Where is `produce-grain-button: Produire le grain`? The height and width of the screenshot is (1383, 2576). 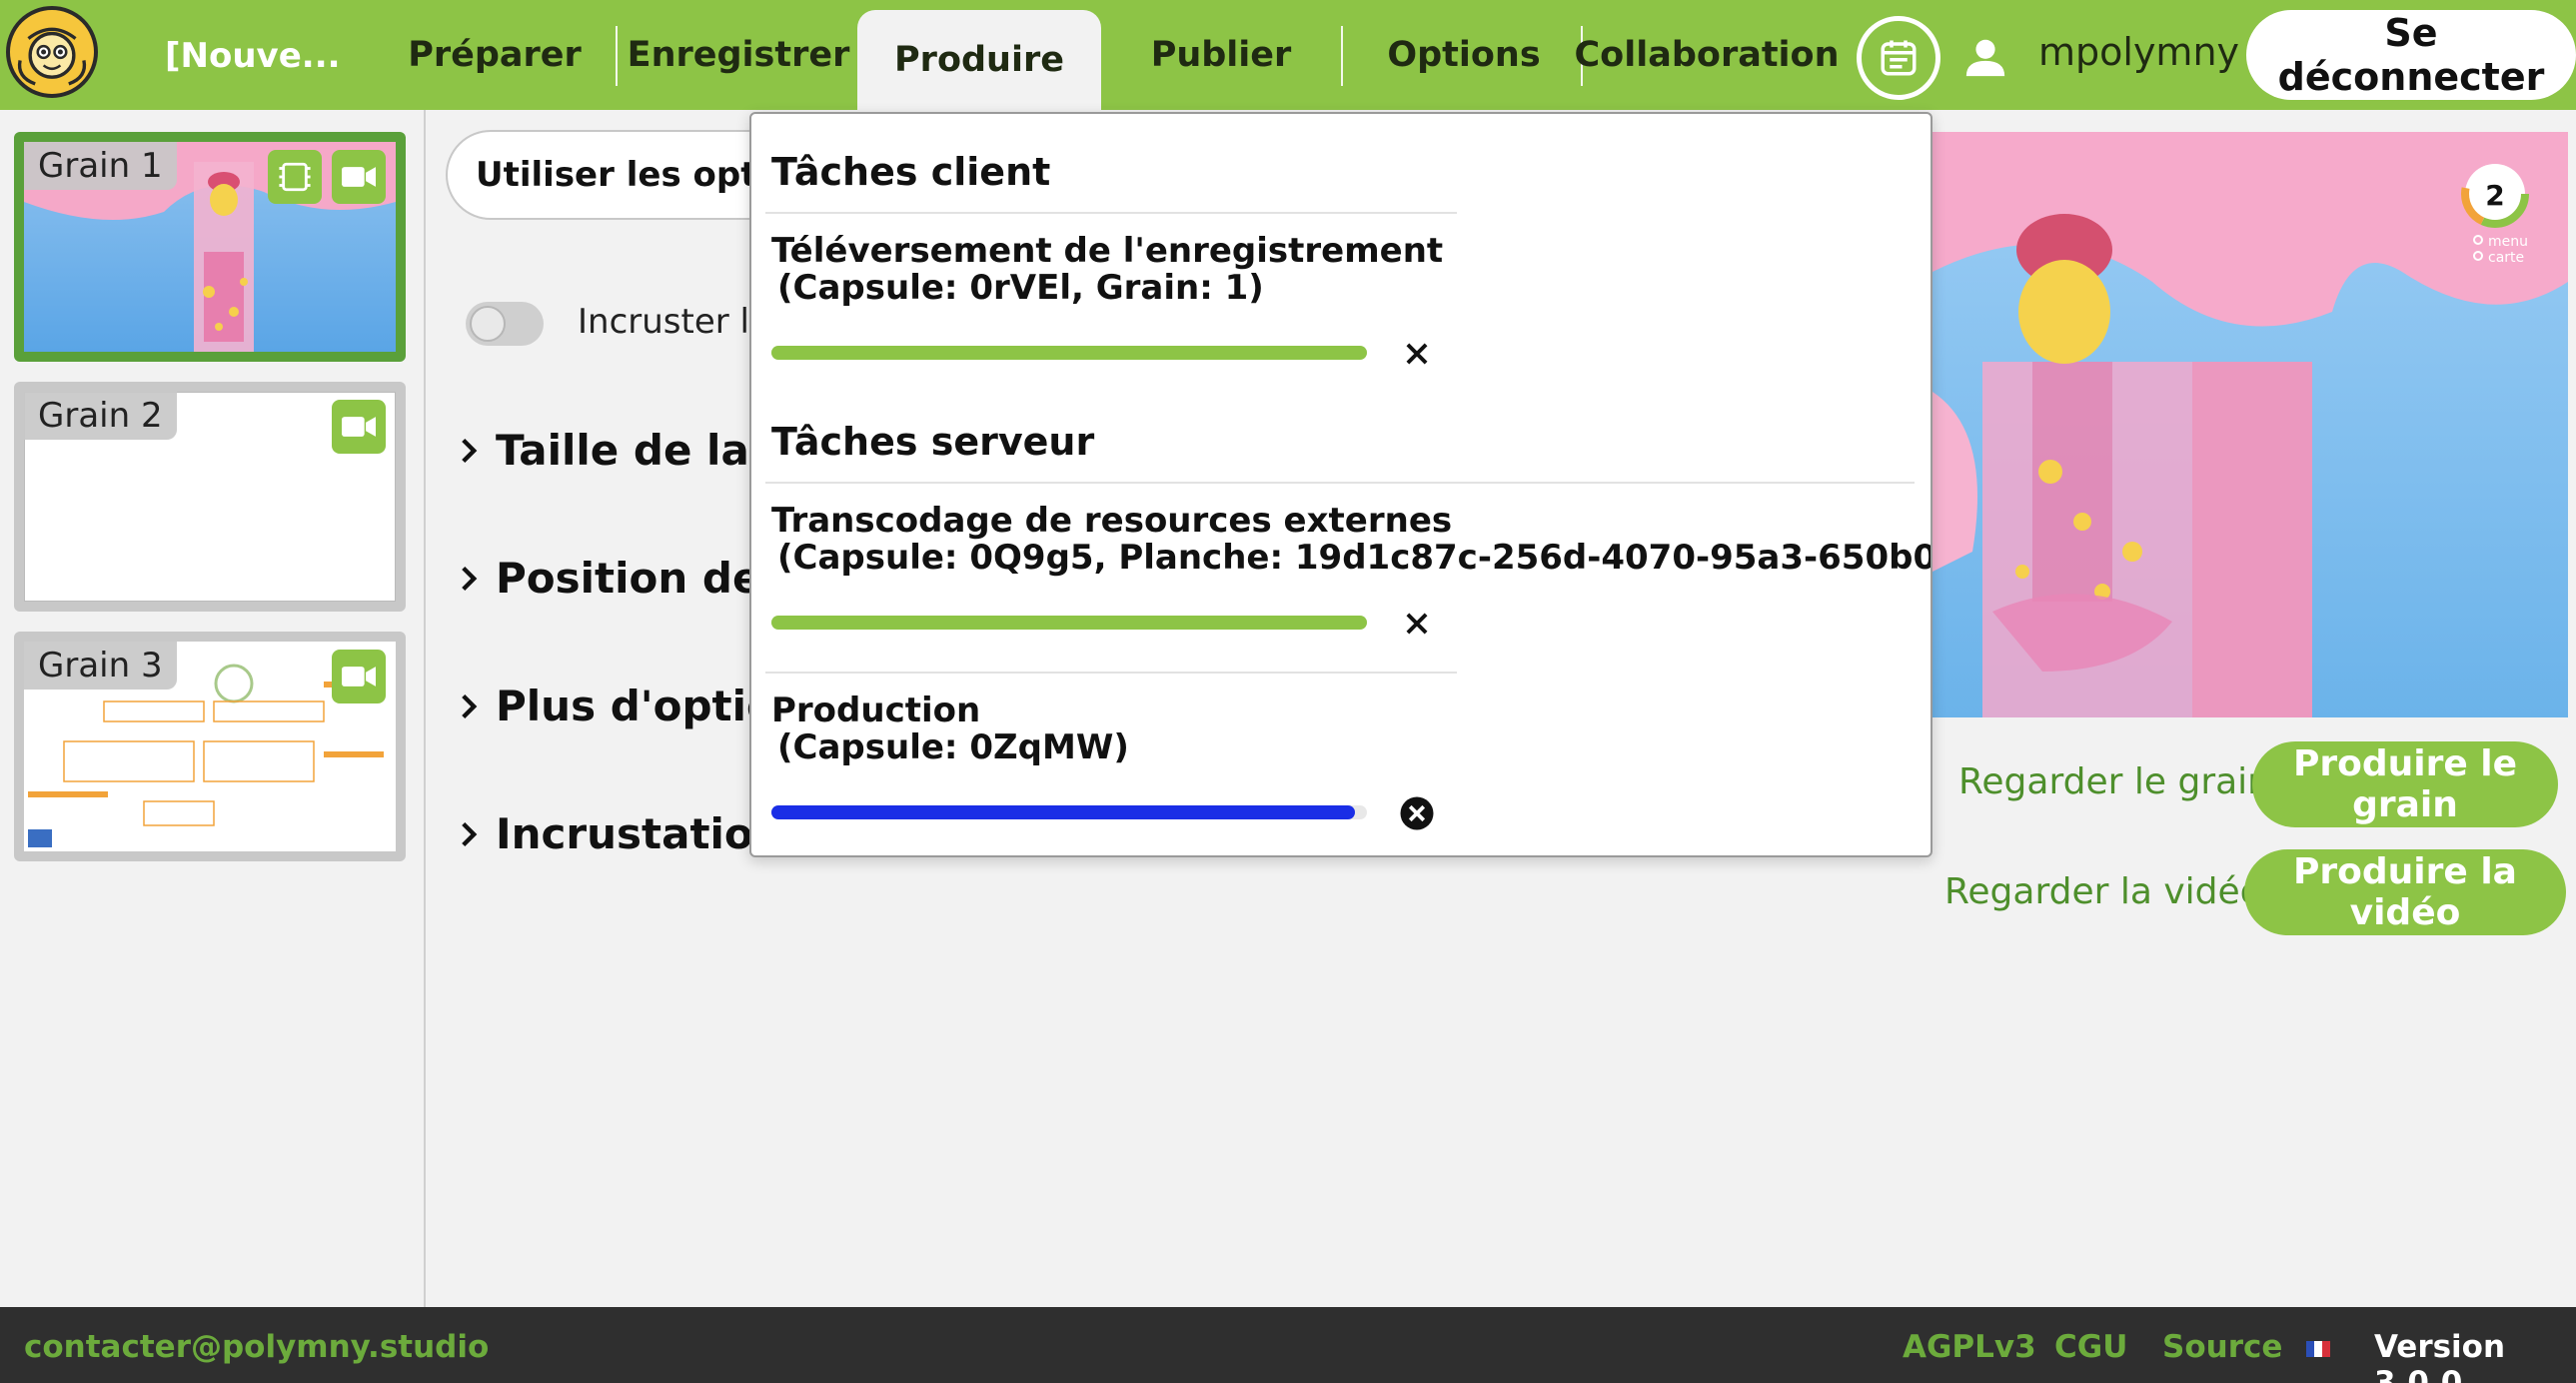
produce-grain-button: Produire le grain is located at coordinates (2405, 784).